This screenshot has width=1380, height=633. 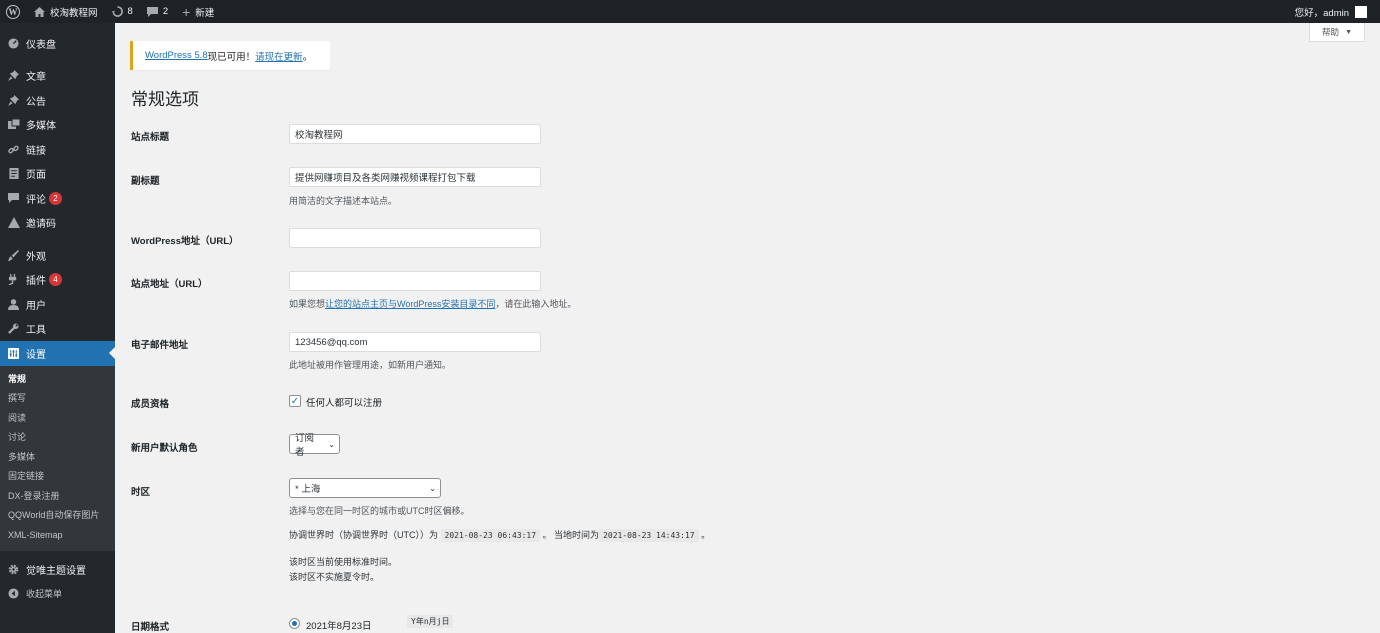 I want to click on sidebar-item-theme-settings: 觉唯主题设置, so click(x=57, y=569).